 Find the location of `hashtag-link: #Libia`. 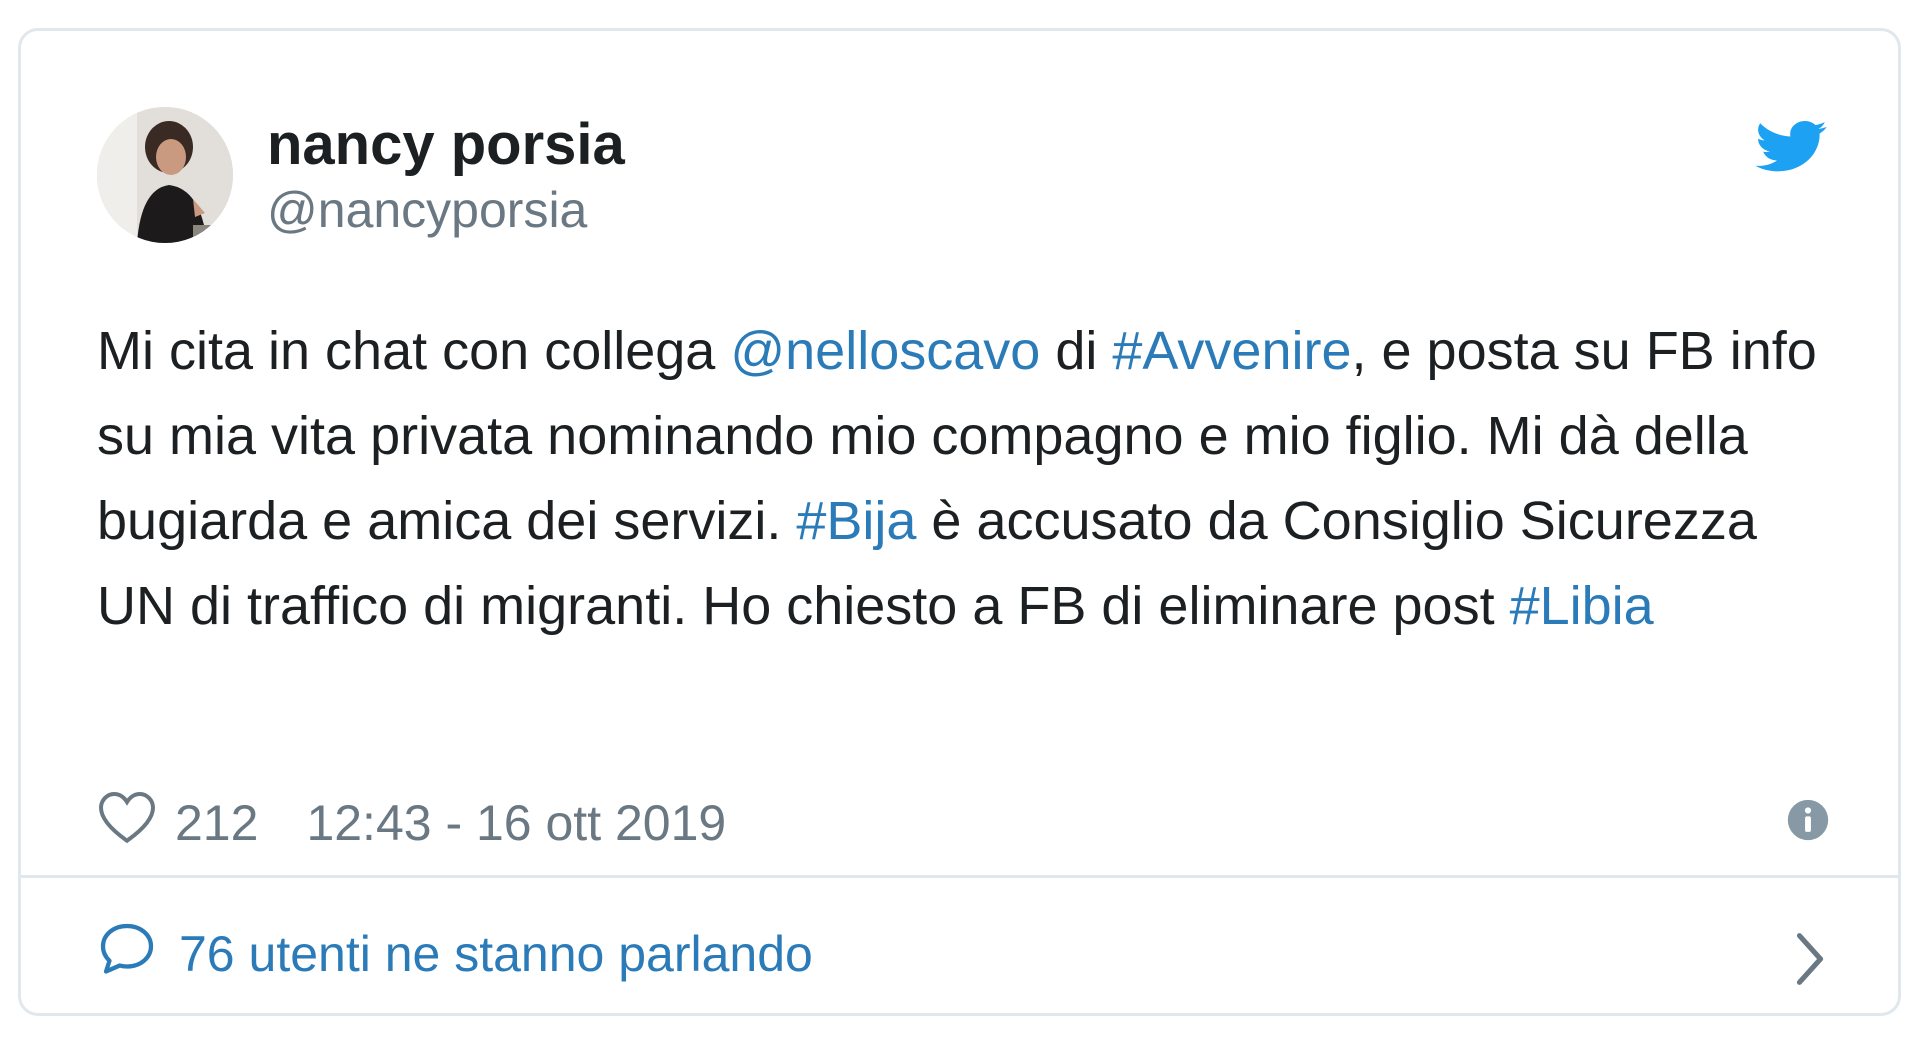

hashtag-link: #Libia is located at coordinates (1582, 606).